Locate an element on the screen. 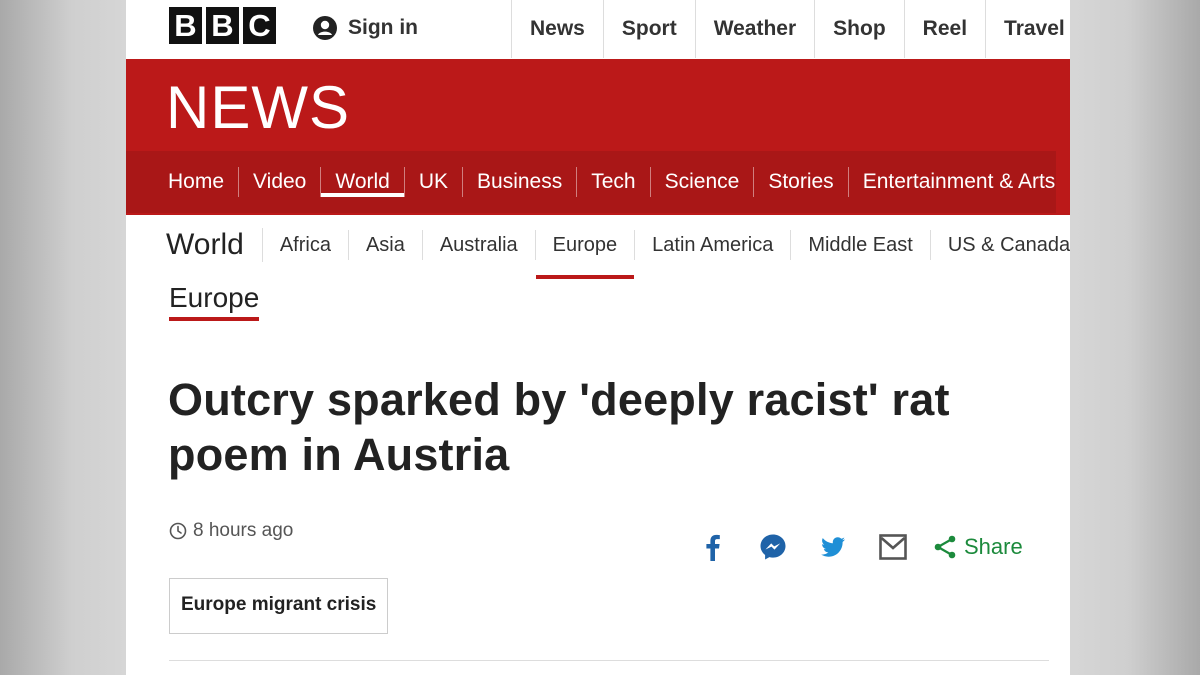 The width and height of the screenshot is (1200, 675). nav-item-tech: Tech is located at coordinates (614, 182).